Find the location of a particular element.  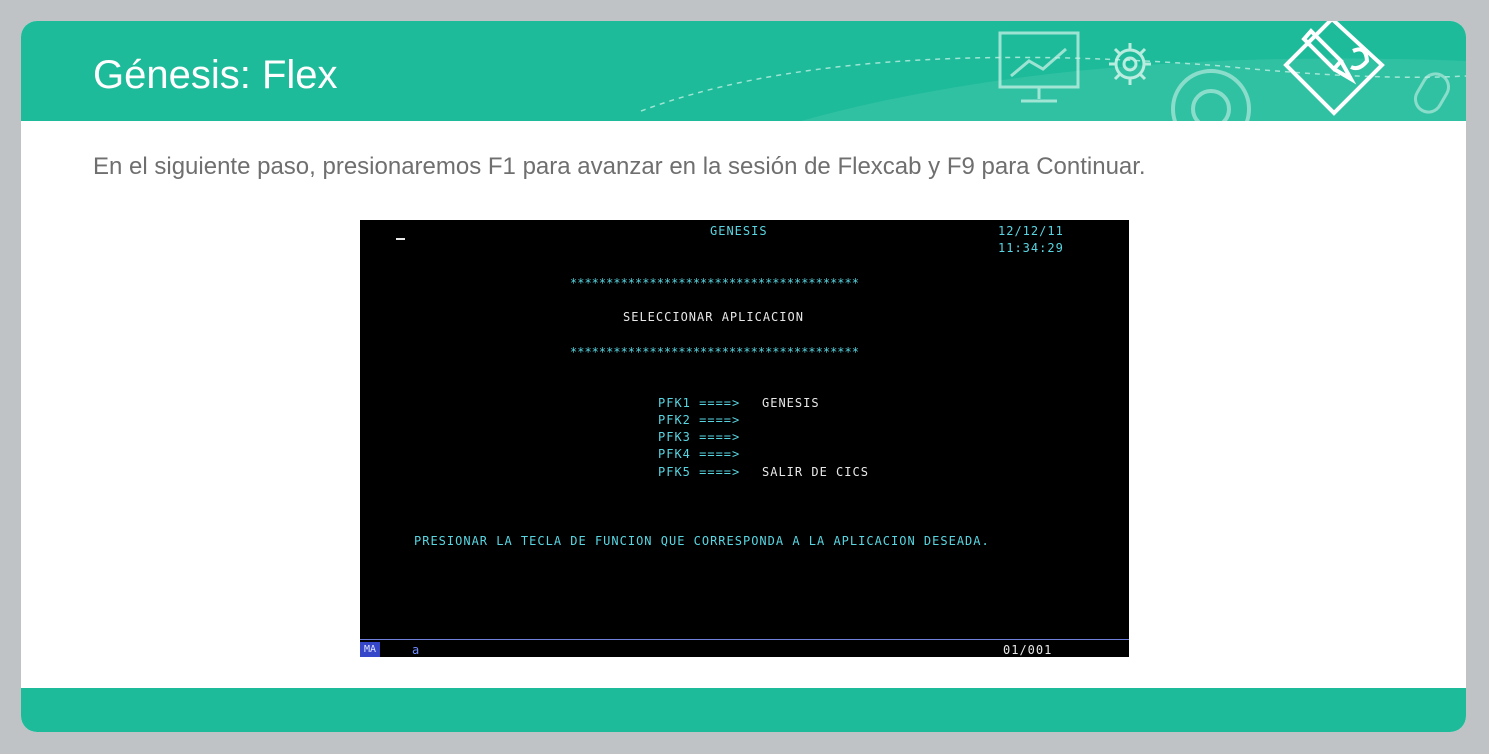

slide-footer is located at coordinates (743, 710).